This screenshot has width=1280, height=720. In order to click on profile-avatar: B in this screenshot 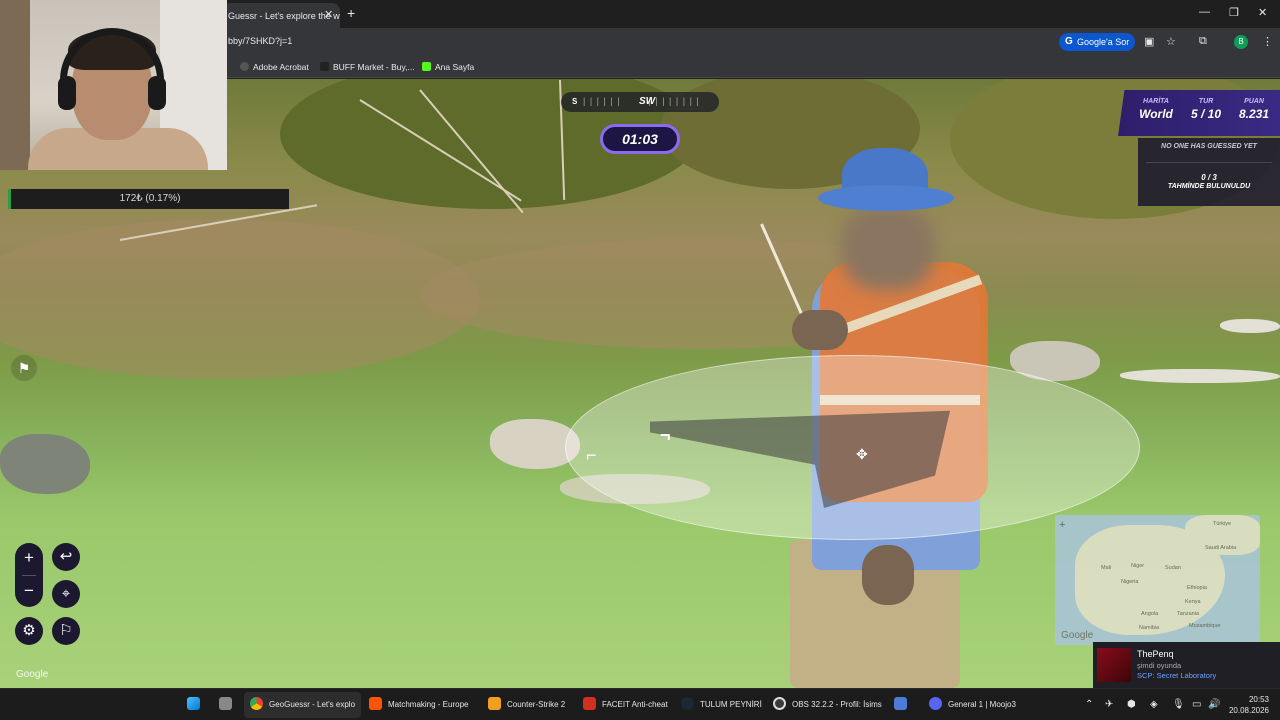, I will do `click(1241, 42)`.